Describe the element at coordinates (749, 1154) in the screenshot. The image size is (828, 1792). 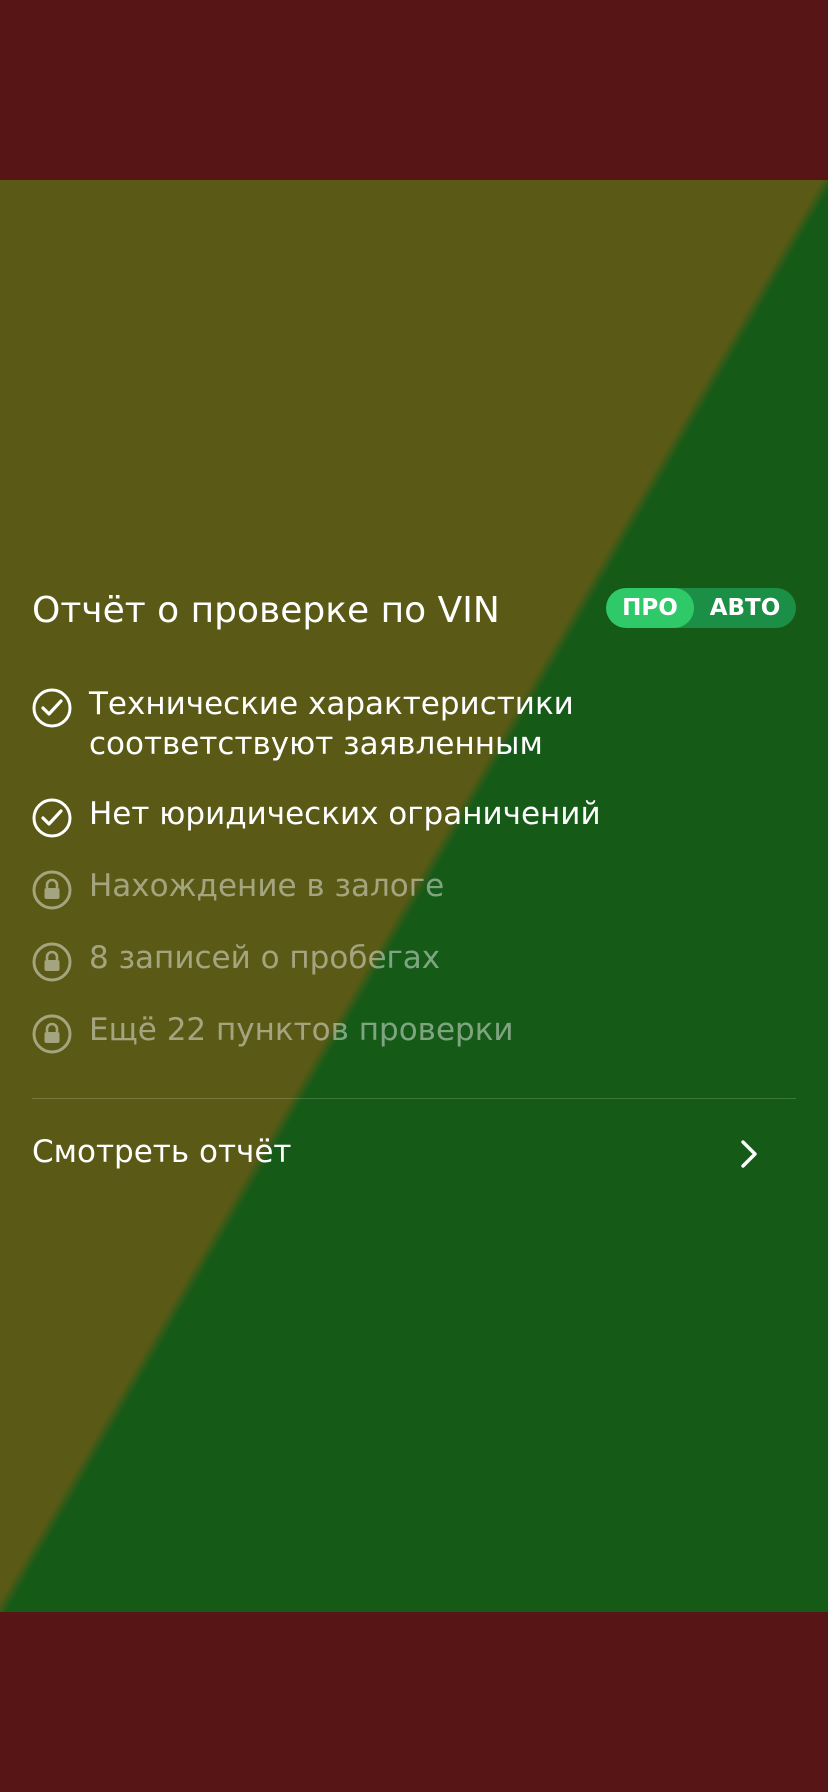
I see `chevron-right-icon` at that location.